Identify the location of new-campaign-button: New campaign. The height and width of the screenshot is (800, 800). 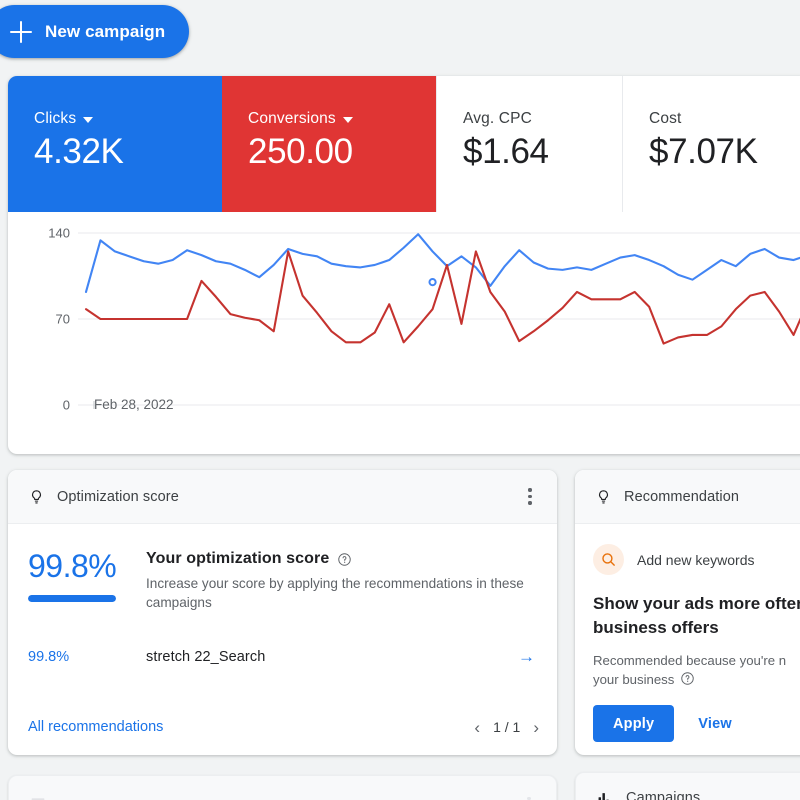
(95, 31).